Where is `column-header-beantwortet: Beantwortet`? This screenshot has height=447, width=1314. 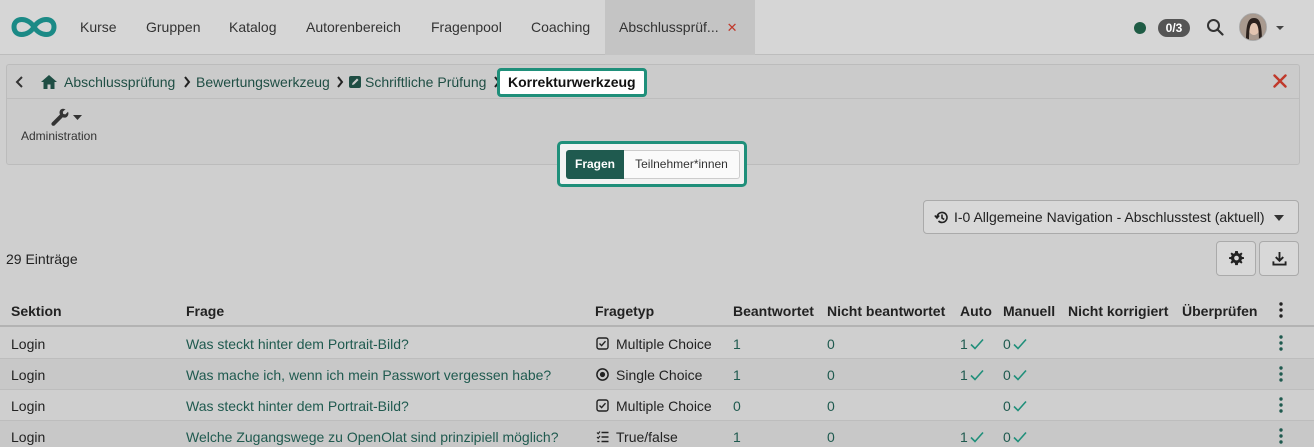 column-header-beantwortet: Beantwortet is located at coordinates (773, 311).